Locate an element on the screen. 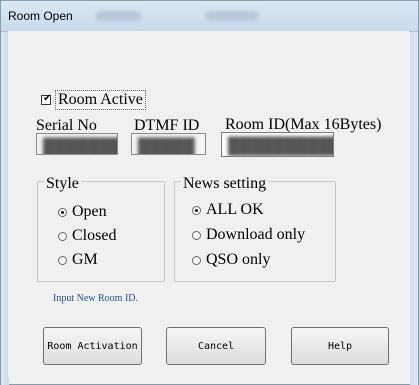 The height and width of the screenshot is (385, 419). room-active-checkbox: ✔ Room Active is located at coordinates (93, 100).